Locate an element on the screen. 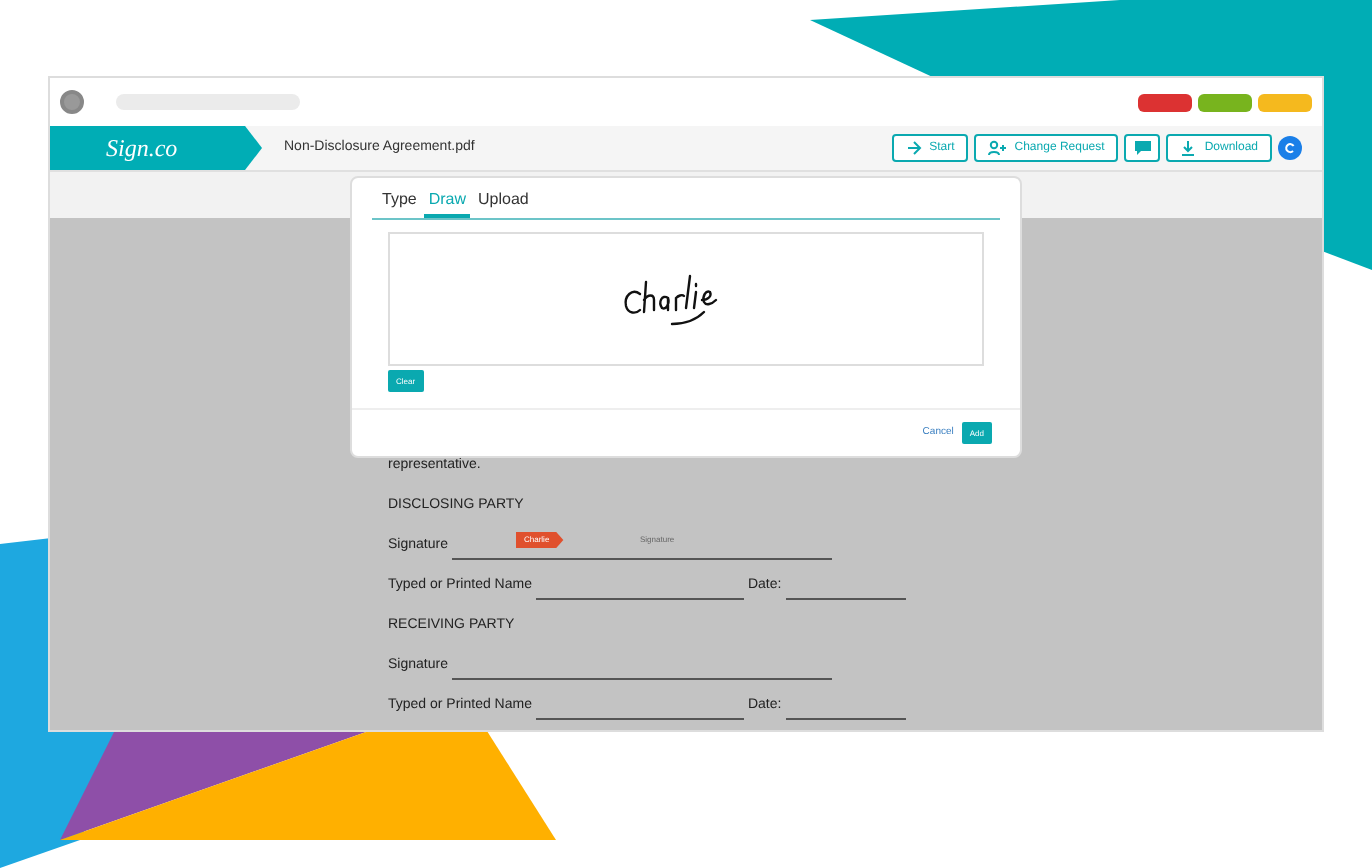 This screenshot has height=868, width=1372. comment-icon is located at coordinates (1142, 148).